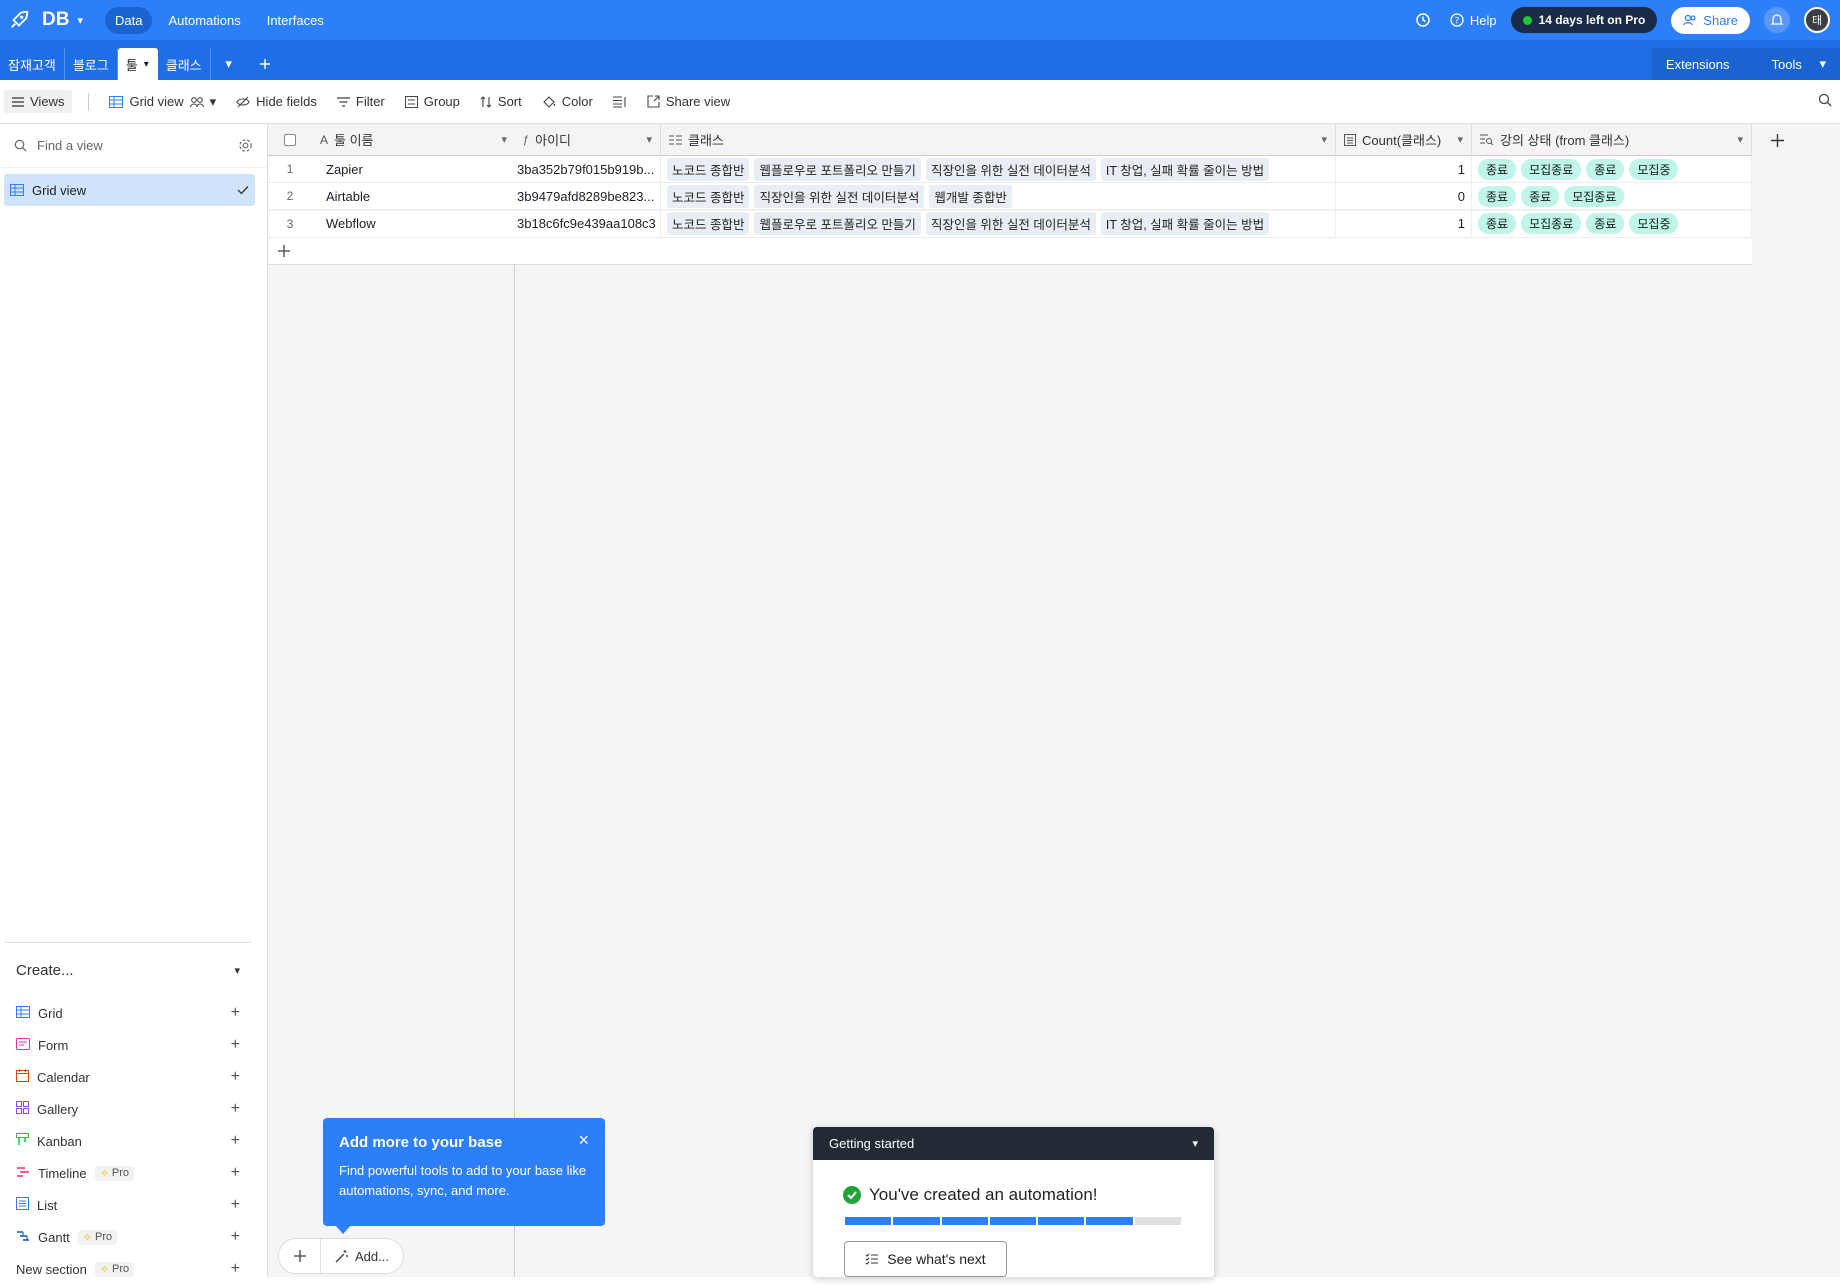 The width and height of the screenshot is (1840, 1285). Describe the element at coordinates (128, 1237) in the screenshot. I see `create-view-item: Gantt✧Pro+` at that location.